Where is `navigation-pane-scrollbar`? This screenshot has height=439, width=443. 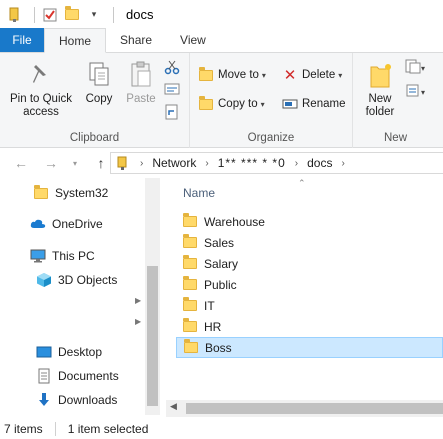
navigation-pane-scrollbar is located at coordinates (152, 296).